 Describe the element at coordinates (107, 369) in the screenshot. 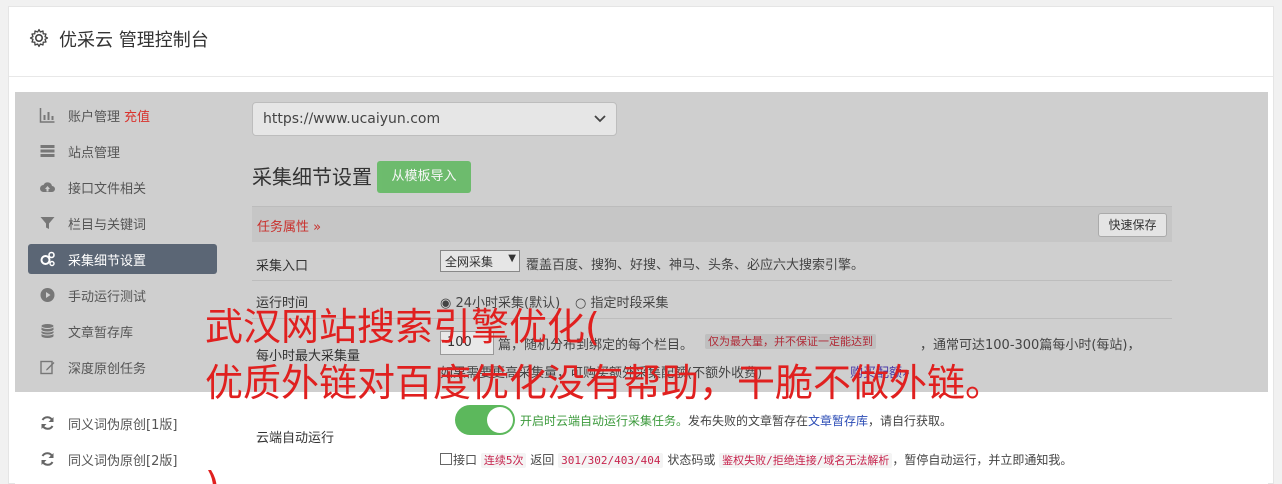

I see `sidebar-item-label: 深度原创任务` at that location.